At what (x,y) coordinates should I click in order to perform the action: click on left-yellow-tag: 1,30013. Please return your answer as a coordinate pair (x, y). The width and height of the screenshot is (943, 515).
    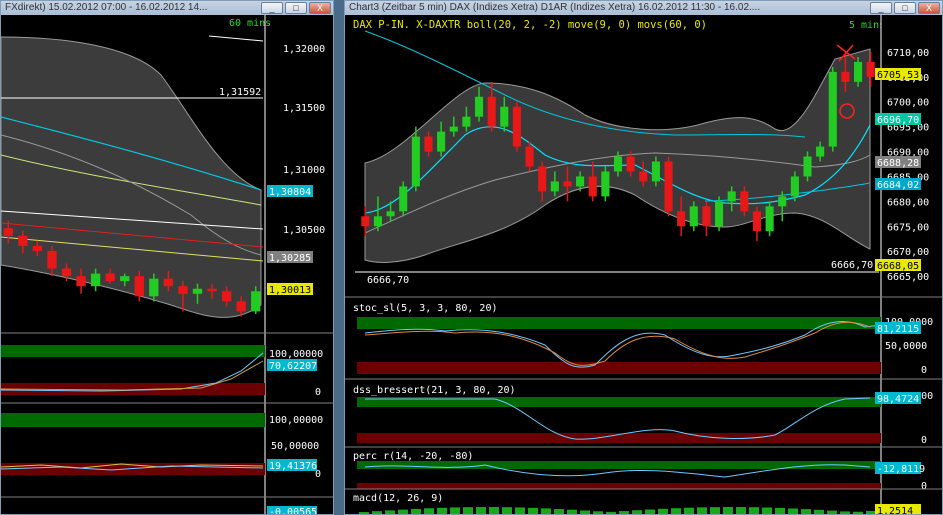
    Looking at the image, I should click on (290, 290).